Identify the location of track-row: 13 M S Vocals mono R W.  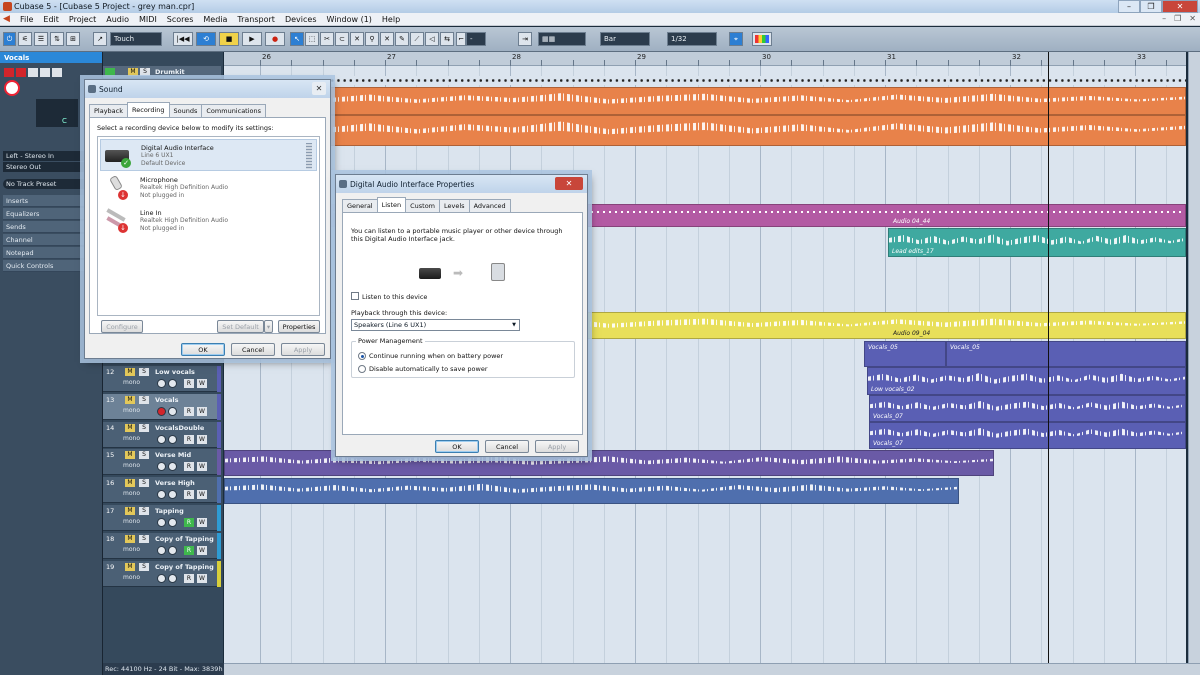
(162, 407).